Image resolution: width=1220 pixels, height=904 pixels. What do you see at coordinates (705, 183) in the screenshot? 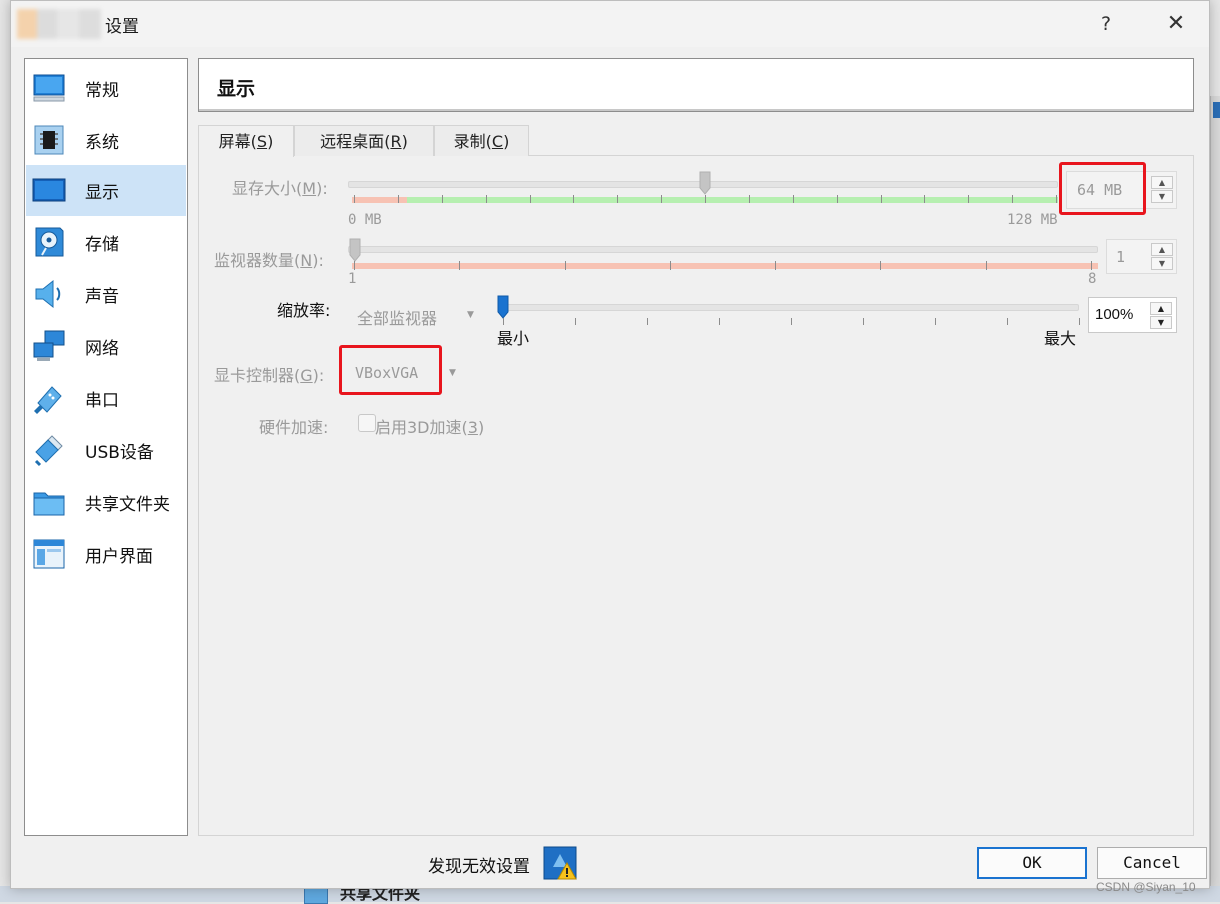
I see `video-memory-slider-handle` at bounding box center [705, 183].